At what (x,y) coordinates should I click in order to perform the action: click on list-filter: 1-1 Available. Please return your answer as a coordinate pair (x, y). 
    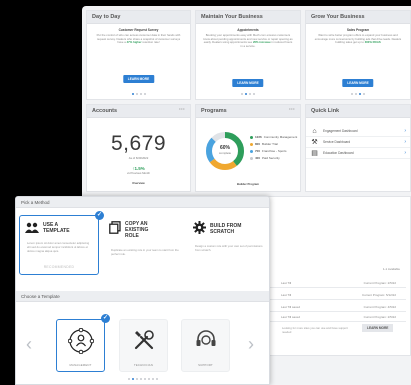
    Looking at the image, I should click on (391, 269).